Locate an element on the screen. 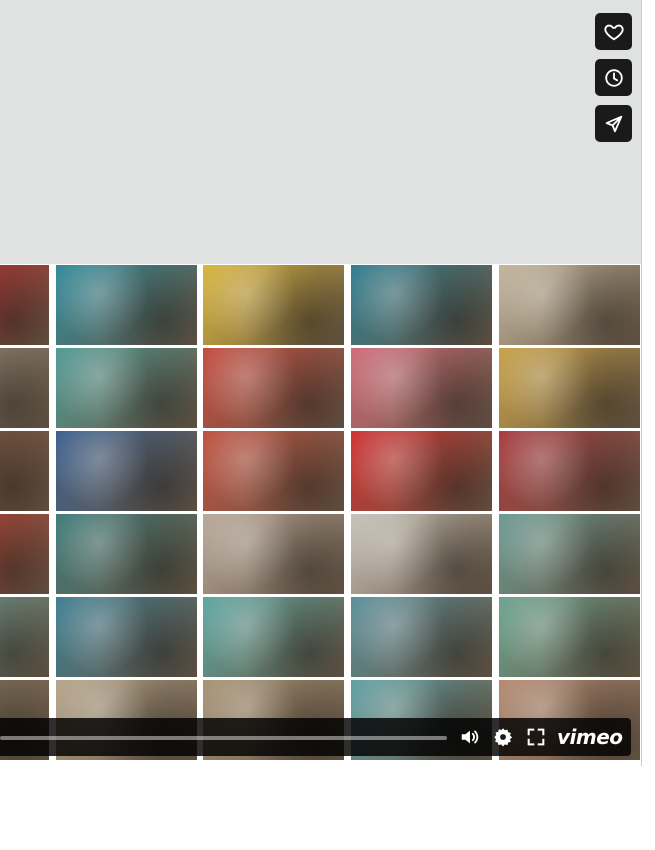 The height and width of the screenshot is (850, 655). vimeo-logo: vimeo is located at coordinates (590, 737).